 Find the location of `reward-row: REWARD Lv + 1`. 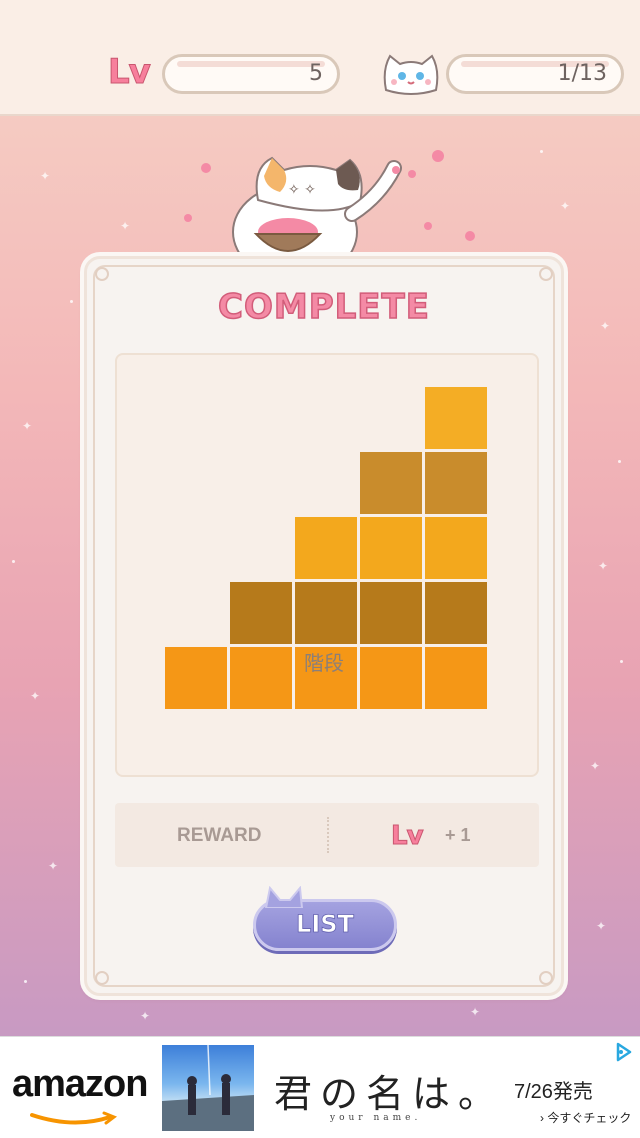

reward-row: REWARD Lv + 1 is located at coordinates (327, 835).